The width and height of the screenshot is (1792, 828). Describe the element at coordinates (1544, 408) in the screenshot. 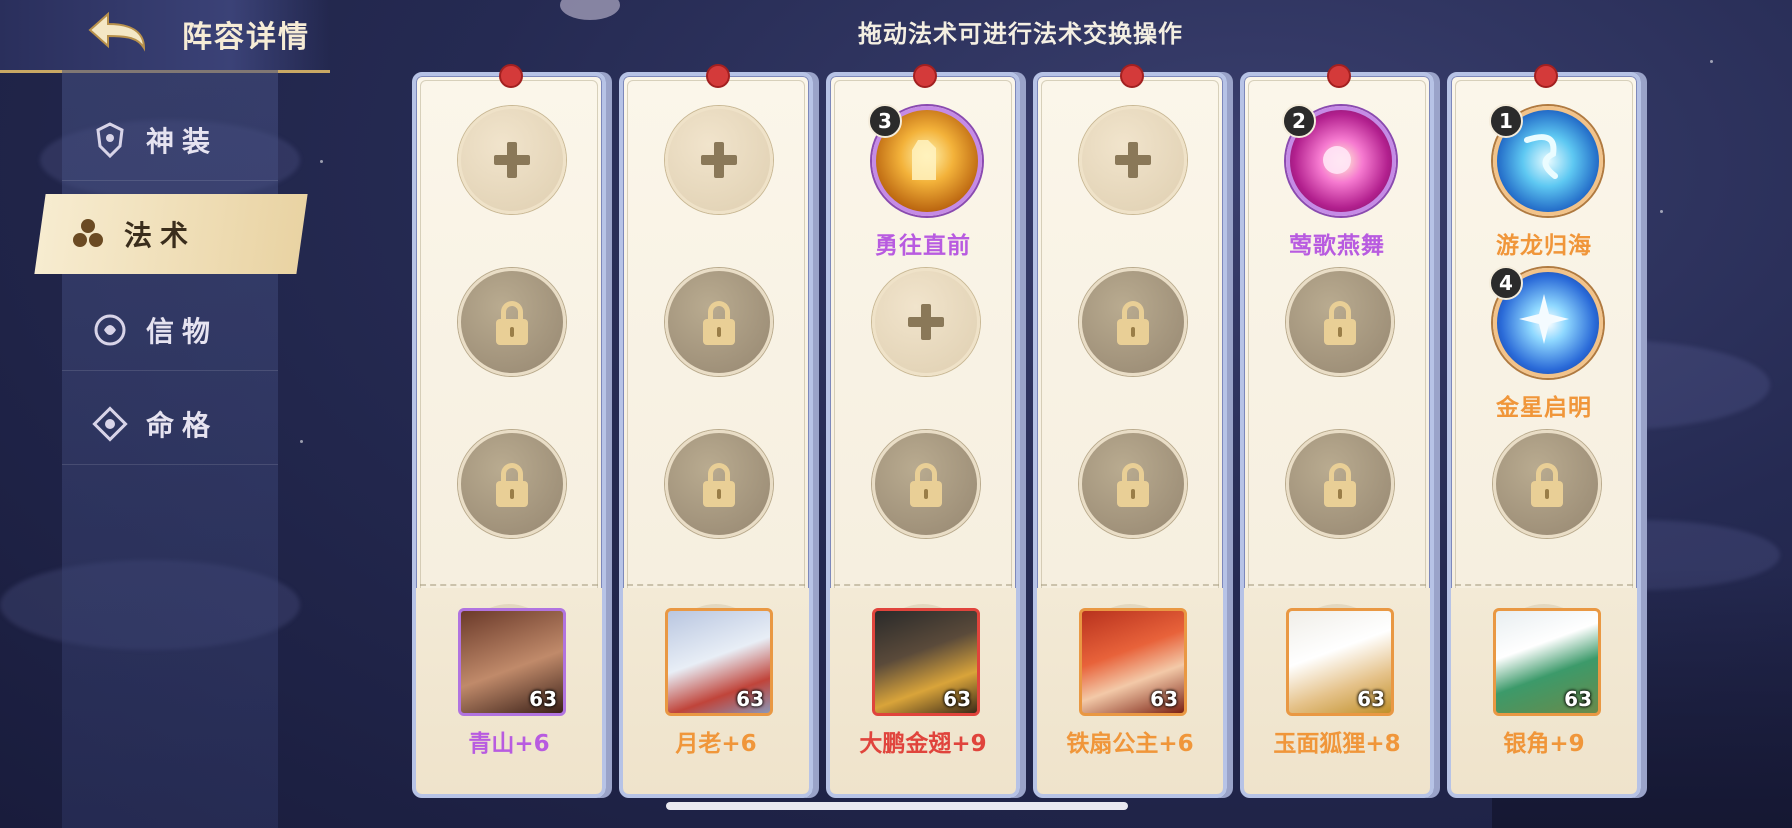

I see `spell-name: 金星启明` at that location.